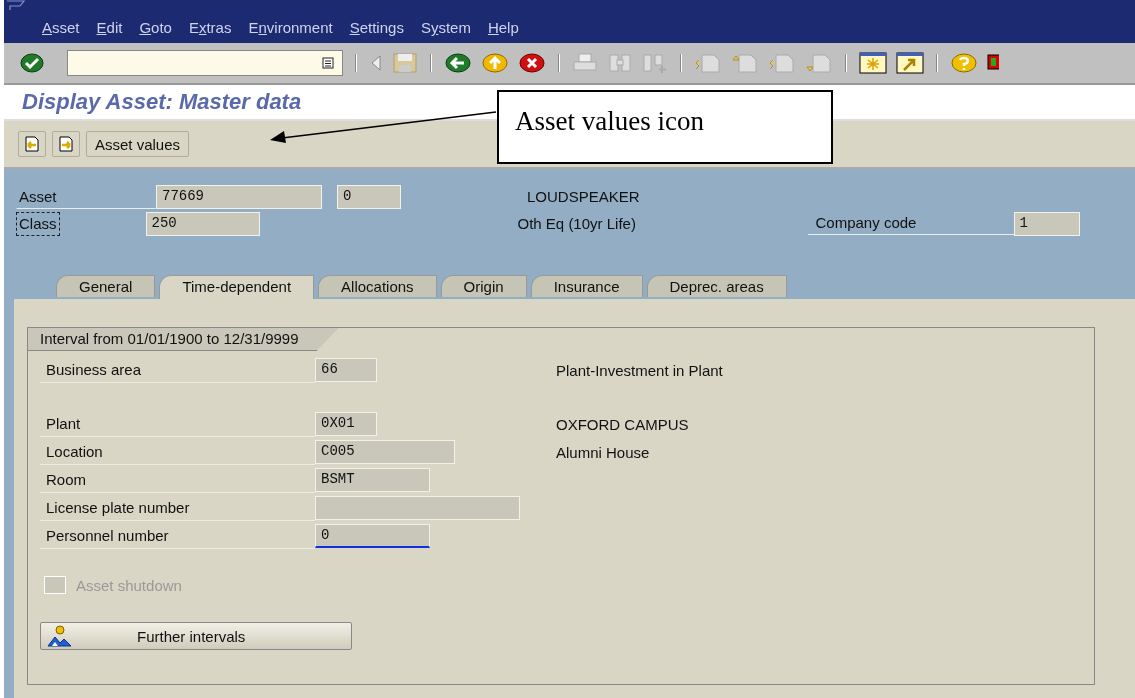  What do you see at coordinates (782, 63) in the screenshot?
I see `next-page-icon` at bounding box center [782, 63].